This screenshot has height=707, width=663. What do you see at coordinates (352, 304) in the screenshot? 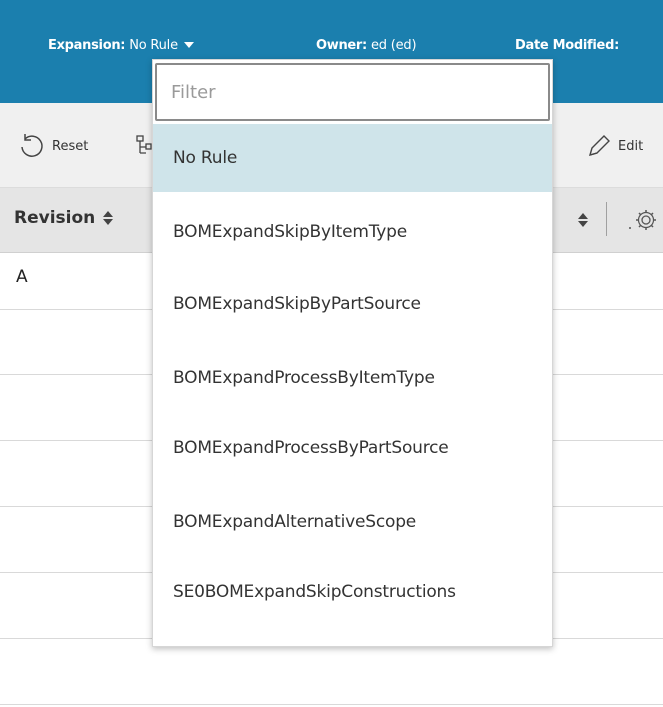
I see `dropdown-option-skip-by-part-source: BOMExpandSkipByPartSource` at bounding box center [352, 304].